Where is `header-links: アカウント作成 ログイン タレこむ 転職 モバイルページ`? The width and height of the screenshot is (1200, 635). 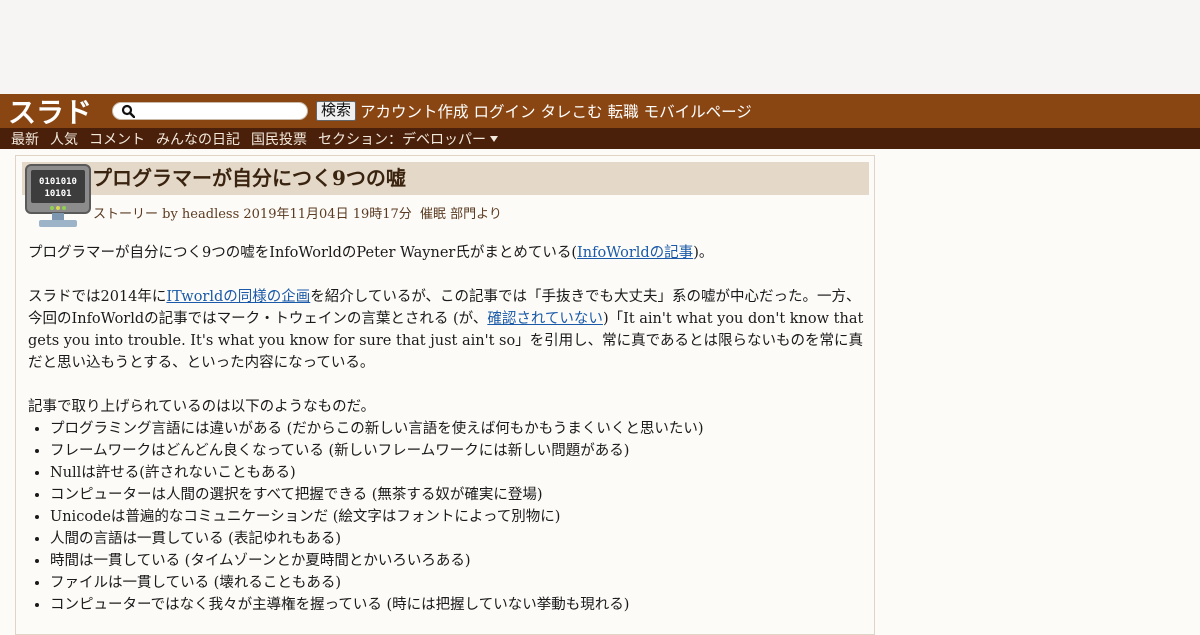 header-links: アカウント作成 ログイン タレこむ 転職 モバイルページ is located at coordinates (558, 111).